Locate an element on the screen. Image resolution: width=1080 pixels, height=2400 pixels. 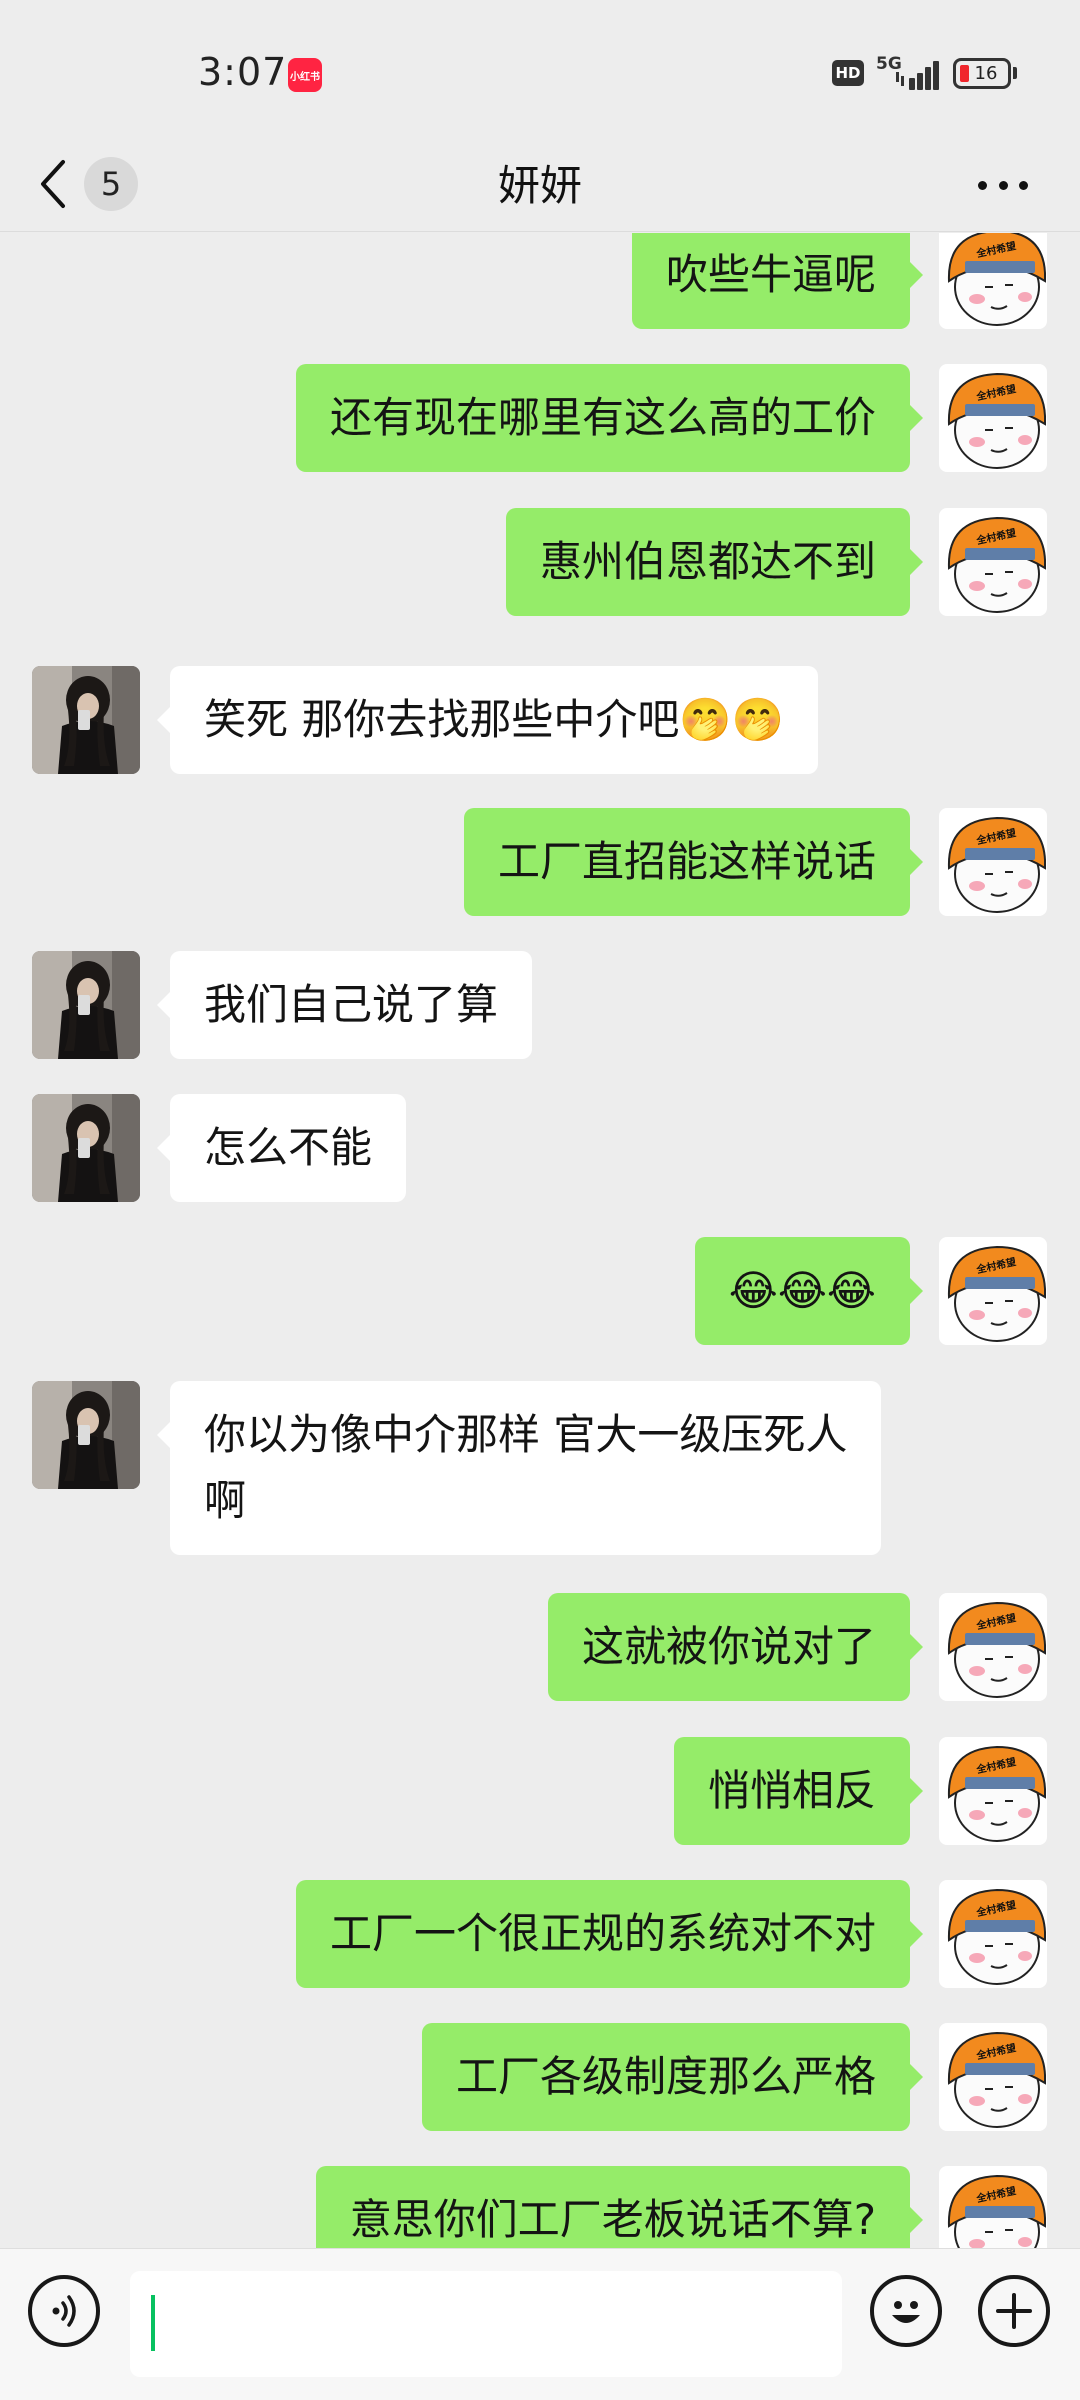
message-row-outgoing: 全村希望 还有现在哪里有这么高的工价 is located at coordinates (540, 418).